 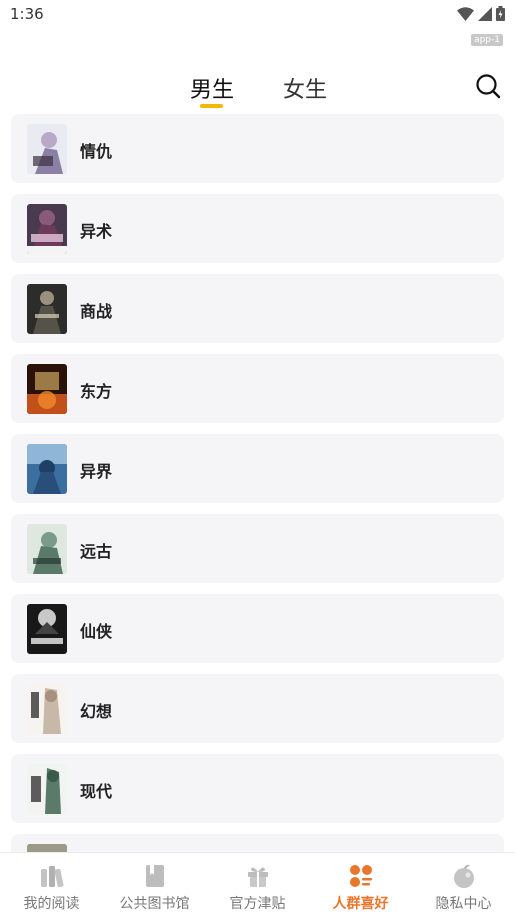 What do you see at coordinates (463, 876) in the screenshot?
I see `privacy-icon` at bounding box center [463, 876].